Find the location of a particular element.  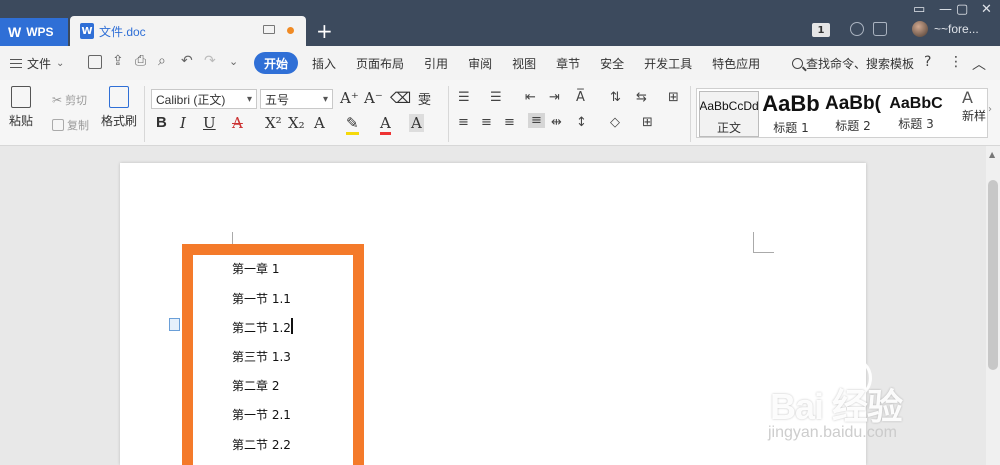

font-family-select: Calibri (正文) is located at coordinates (204, 99).